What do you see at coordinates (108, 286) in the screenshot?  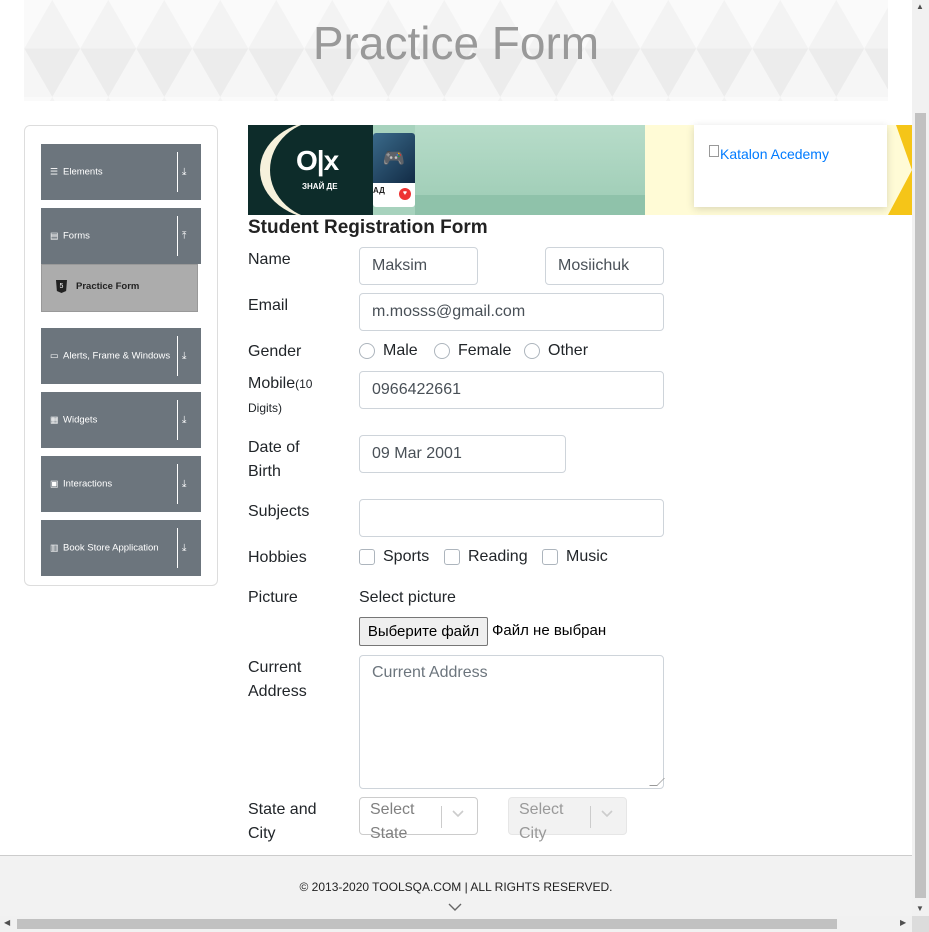 I see `sidebar-item-label: Practice Form` at bounding box center [108, 286].